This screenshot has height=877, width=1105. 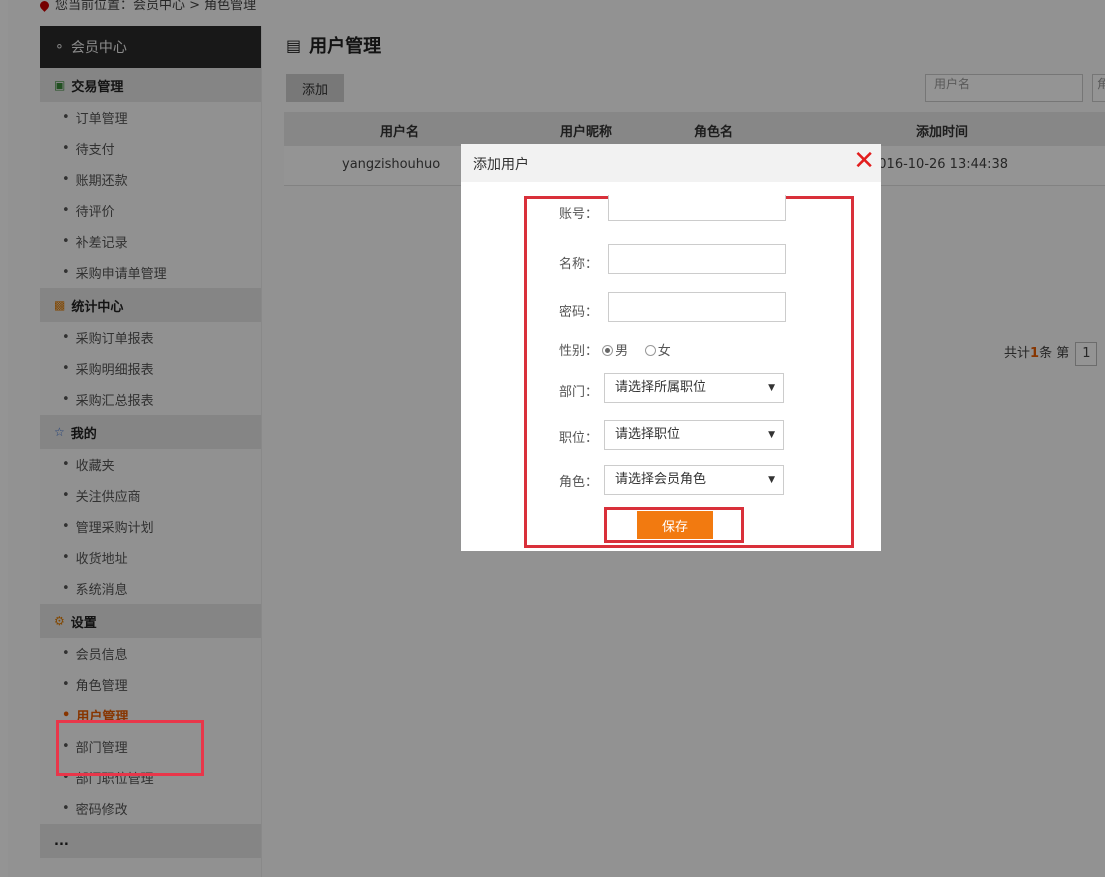 I want to click on gender-label: 性别：, so click(x=579, y=351).